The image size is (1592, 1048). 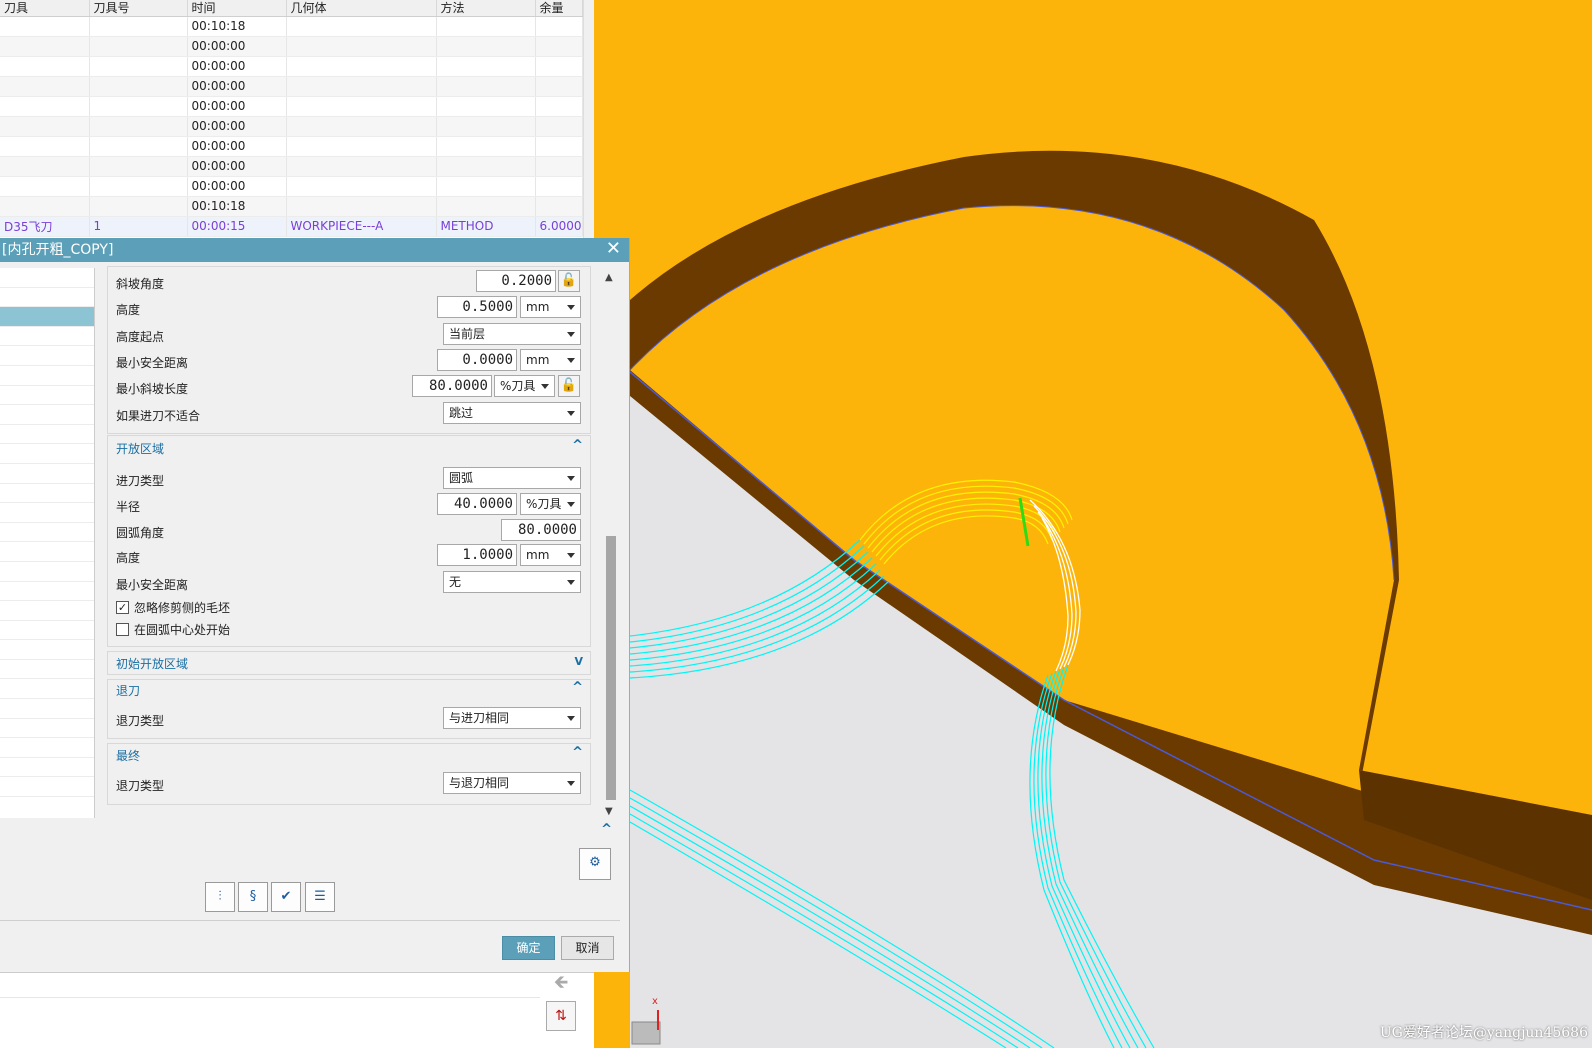 What do you see at coordinates (613, 249) in the screenshot?
I see `close-icon: ✕` at bounding box center [613, 249].